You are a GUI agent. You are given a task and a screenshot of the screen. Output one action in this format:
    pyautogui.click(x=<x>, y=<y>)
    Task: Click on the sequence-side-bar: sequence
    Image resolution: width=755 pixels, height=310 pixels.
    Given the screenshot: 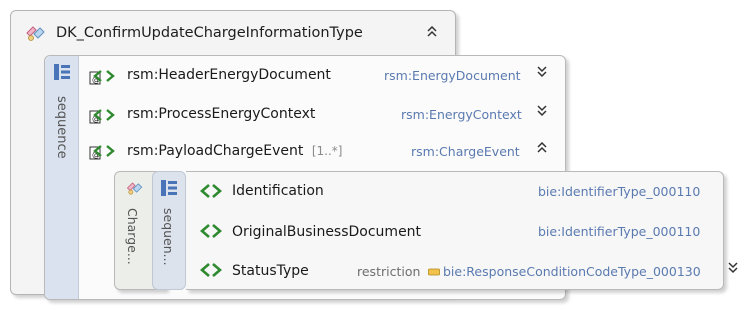 What is the action you would take?
    pyautogui.click(x=62, y=177)
    